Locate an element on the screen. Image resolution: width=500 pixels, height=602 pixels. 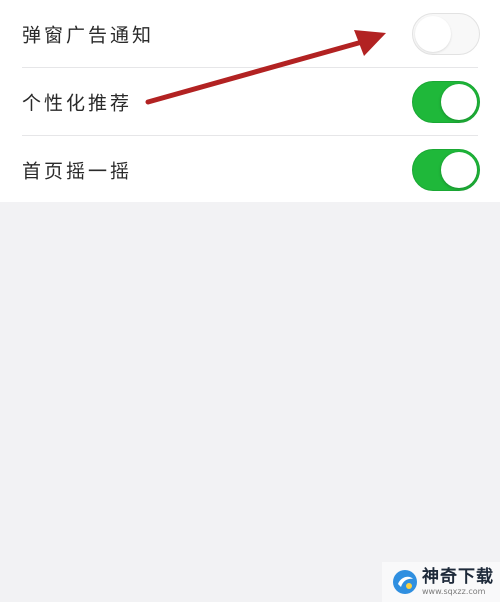
setting-row-personalized-recommendation: 个性化推荐 is located at coordinates (250, 101).